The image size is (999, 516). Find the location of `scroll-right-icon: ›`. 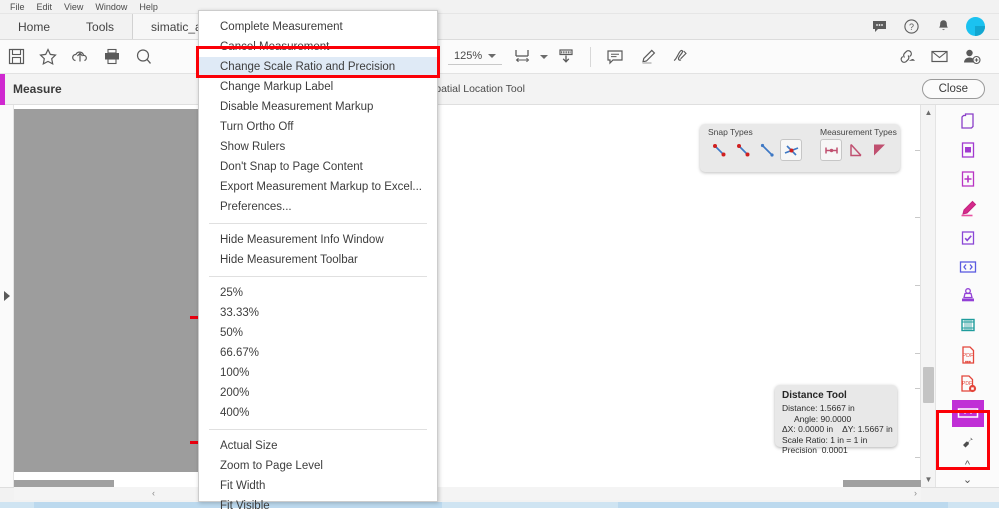

scroll-right-icon: › is located at coordinates (915, 493).